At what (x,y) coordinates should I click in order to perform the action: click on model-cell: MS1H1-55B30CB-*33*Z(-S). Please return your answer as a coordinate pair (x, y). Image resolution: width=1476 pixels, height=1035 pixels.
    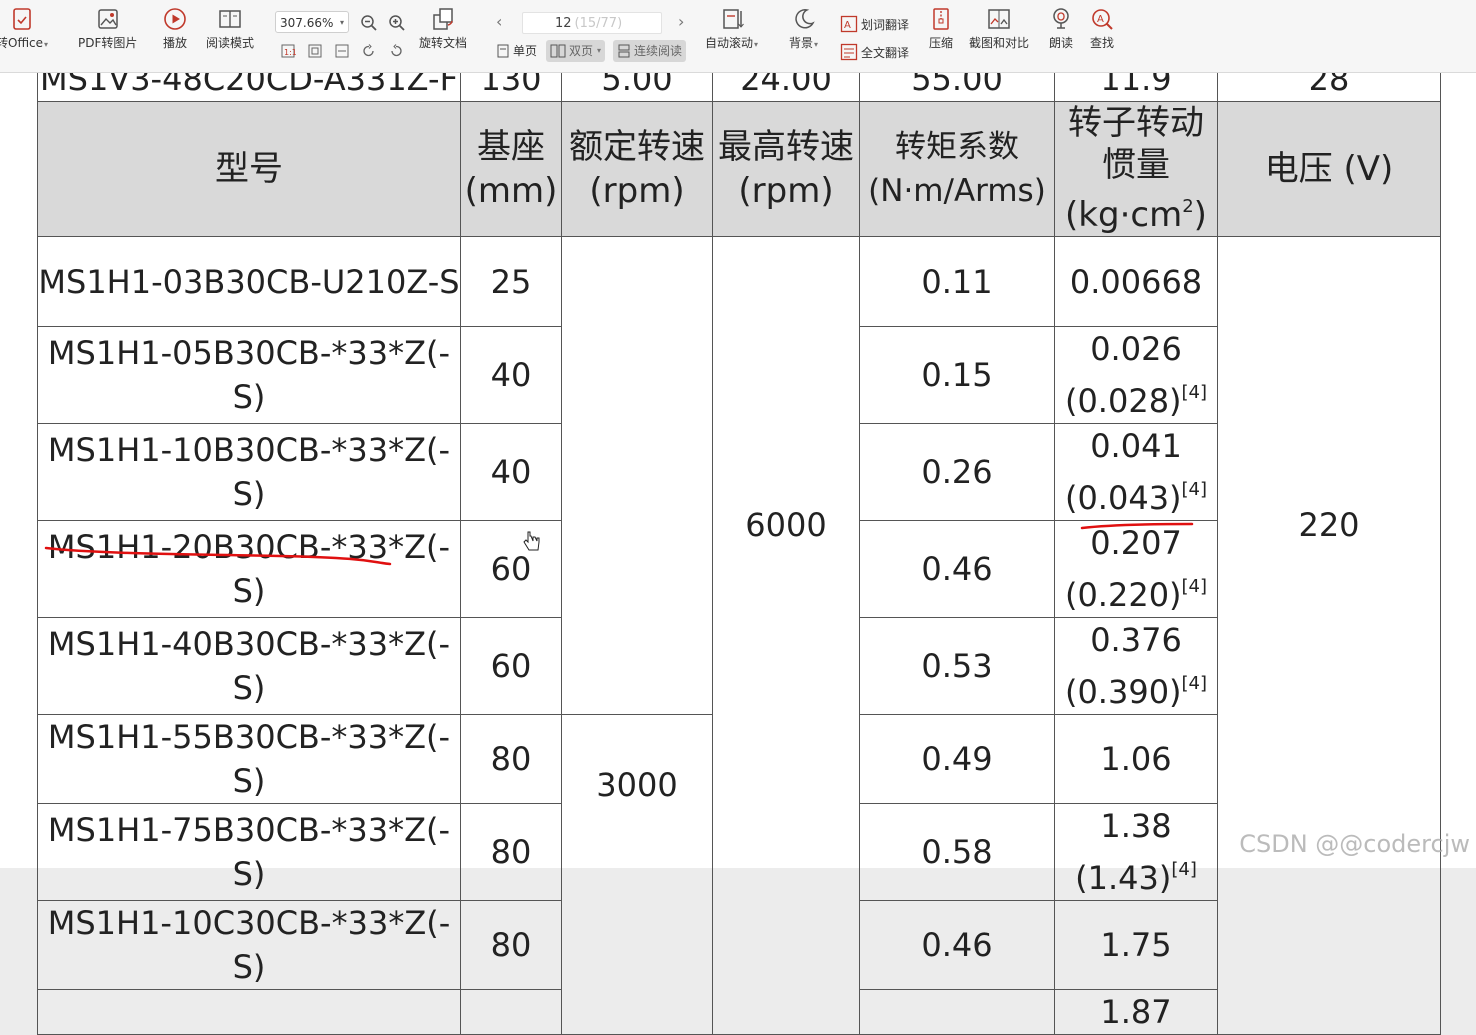
    Looking at the image, I should click on (249, 759).